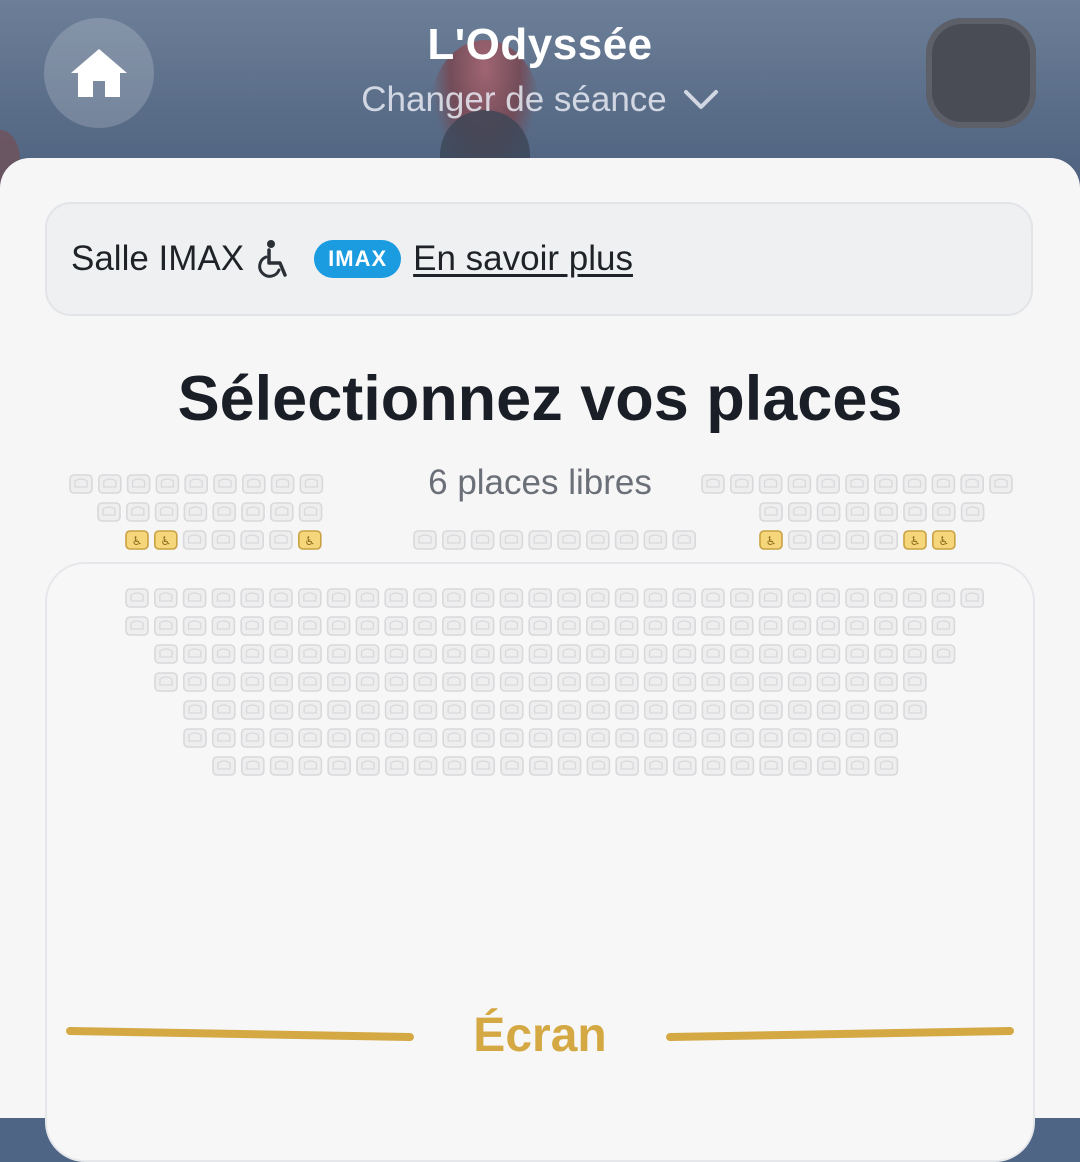 This screenshot has width=1080, height=1162. I want to click on change-session-button: Changer de séance, so click(540, 100).